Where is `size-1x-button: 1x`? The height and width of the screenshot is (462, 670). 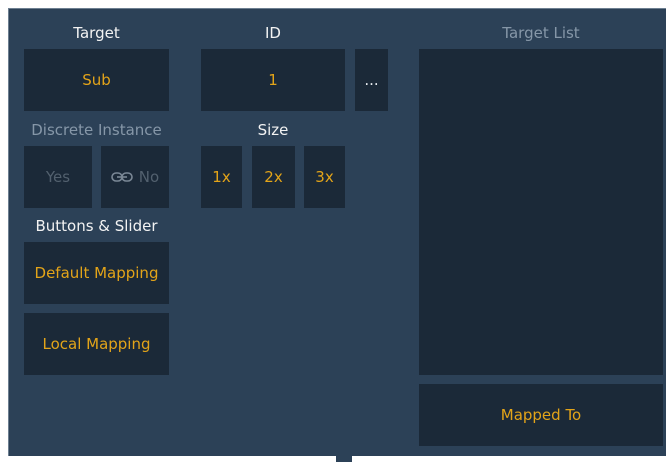
size-1x-button: 1x is located at coordinates (221, 177).